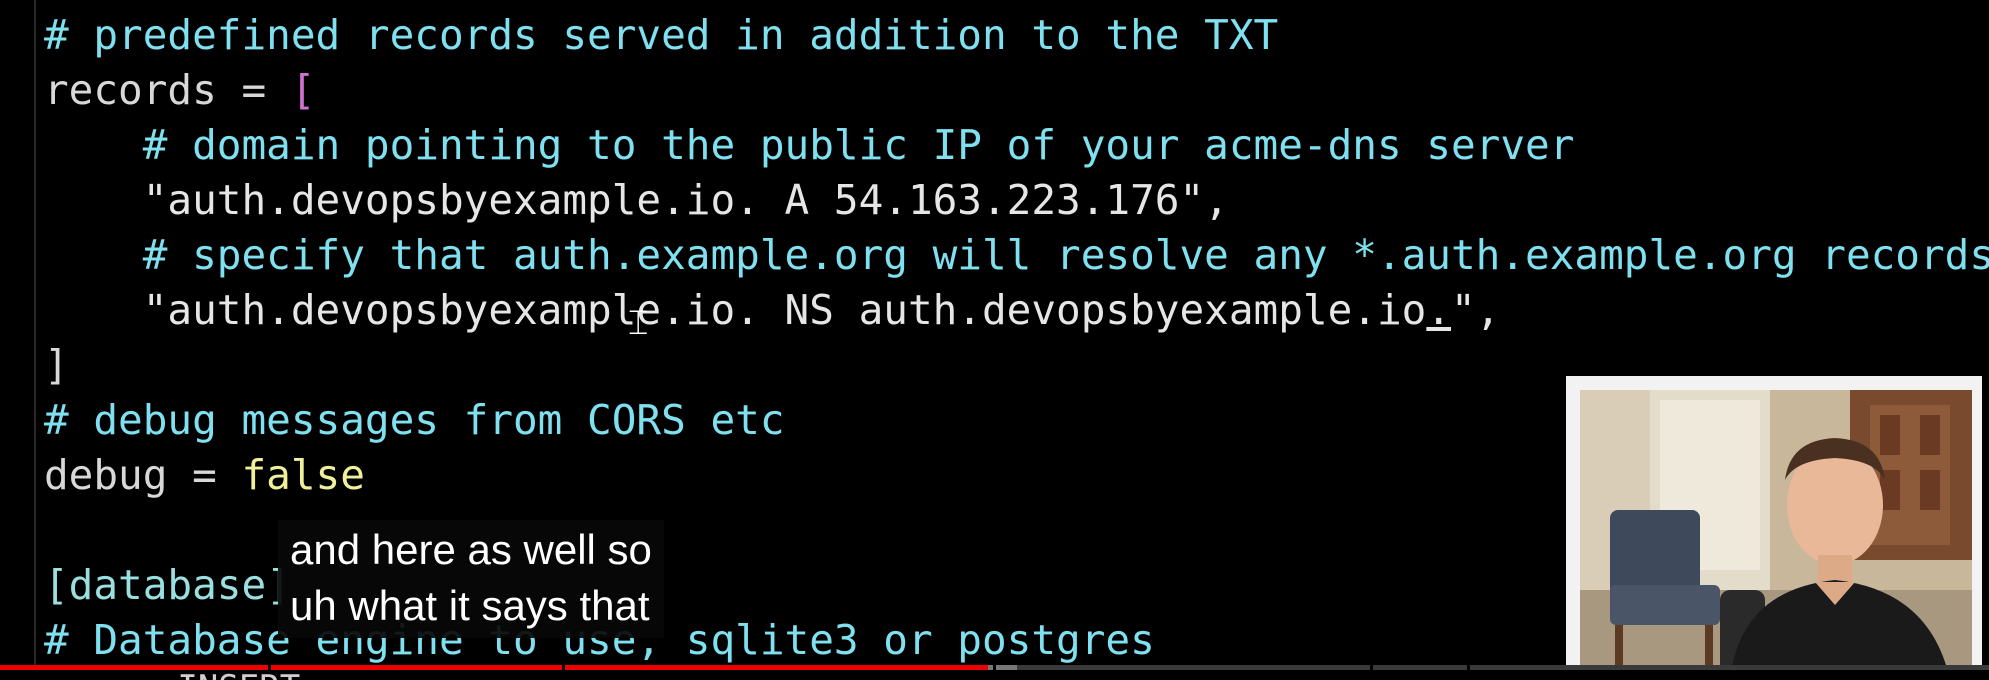 The image size is (1989, 680). I want to click on editor-gutter-border, so click(35, 334).